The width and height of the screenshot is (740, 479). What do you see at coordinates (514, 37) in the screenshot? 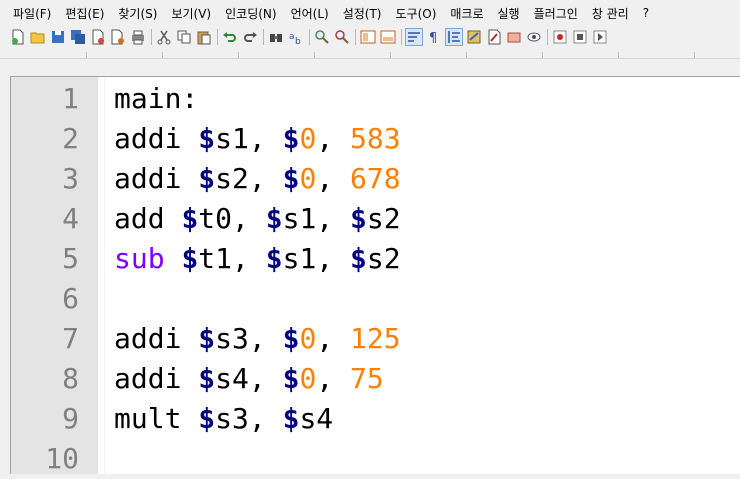
I see `function-list-icon` at bounding box center [514, 37].